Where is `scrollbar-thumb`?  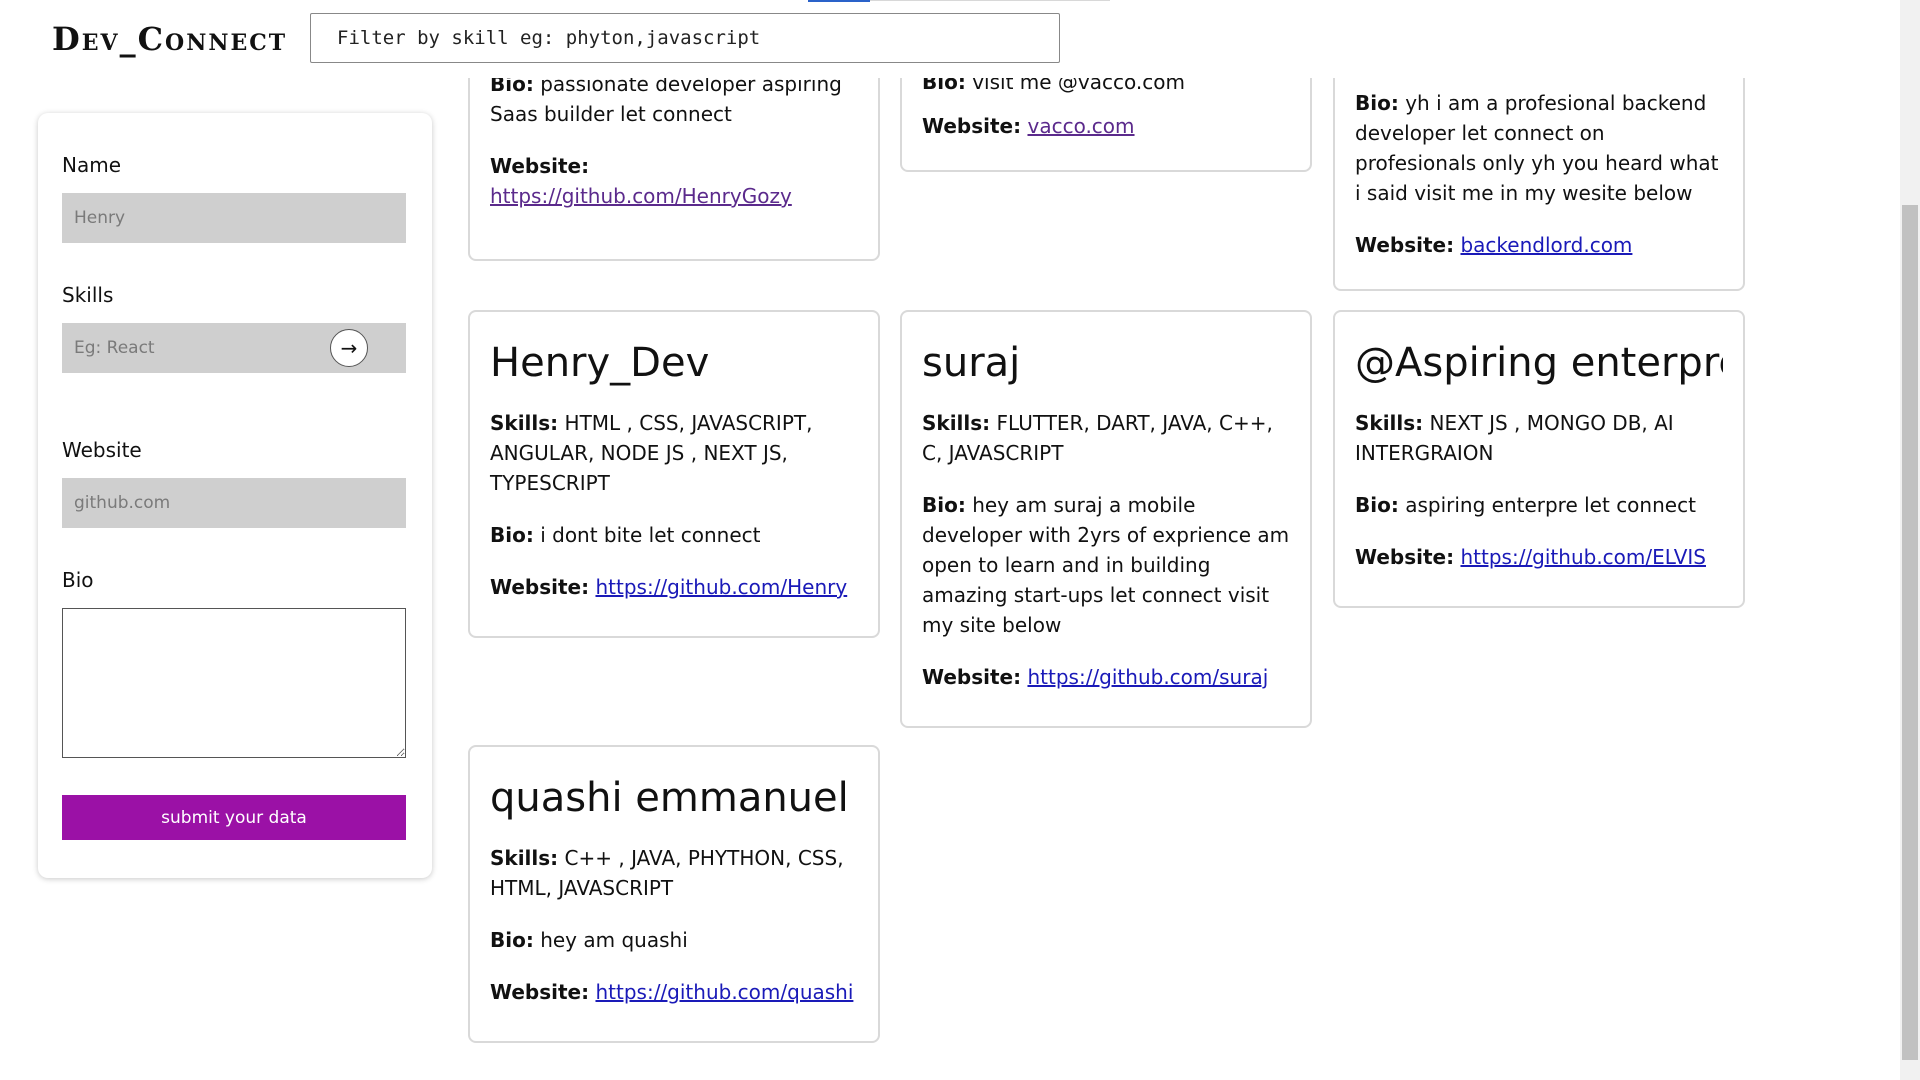 scrollbar-thumb is located at coordinates (1910, 632).